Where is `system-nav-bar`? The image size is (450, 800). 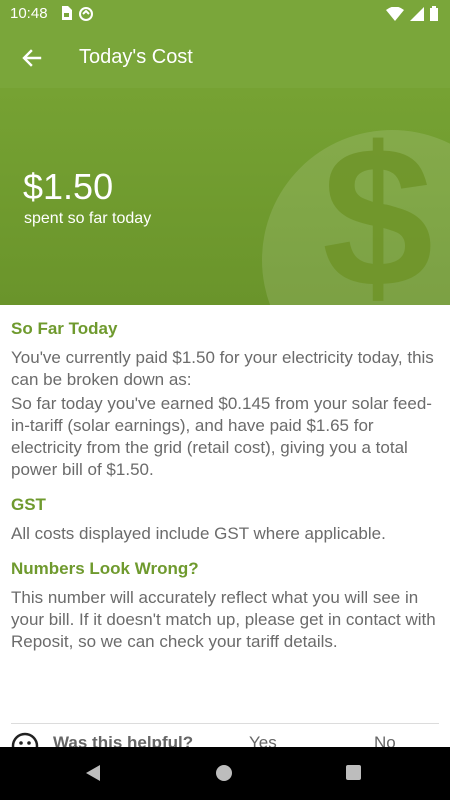 system-nav-bar is located at coordinates (225, 773).